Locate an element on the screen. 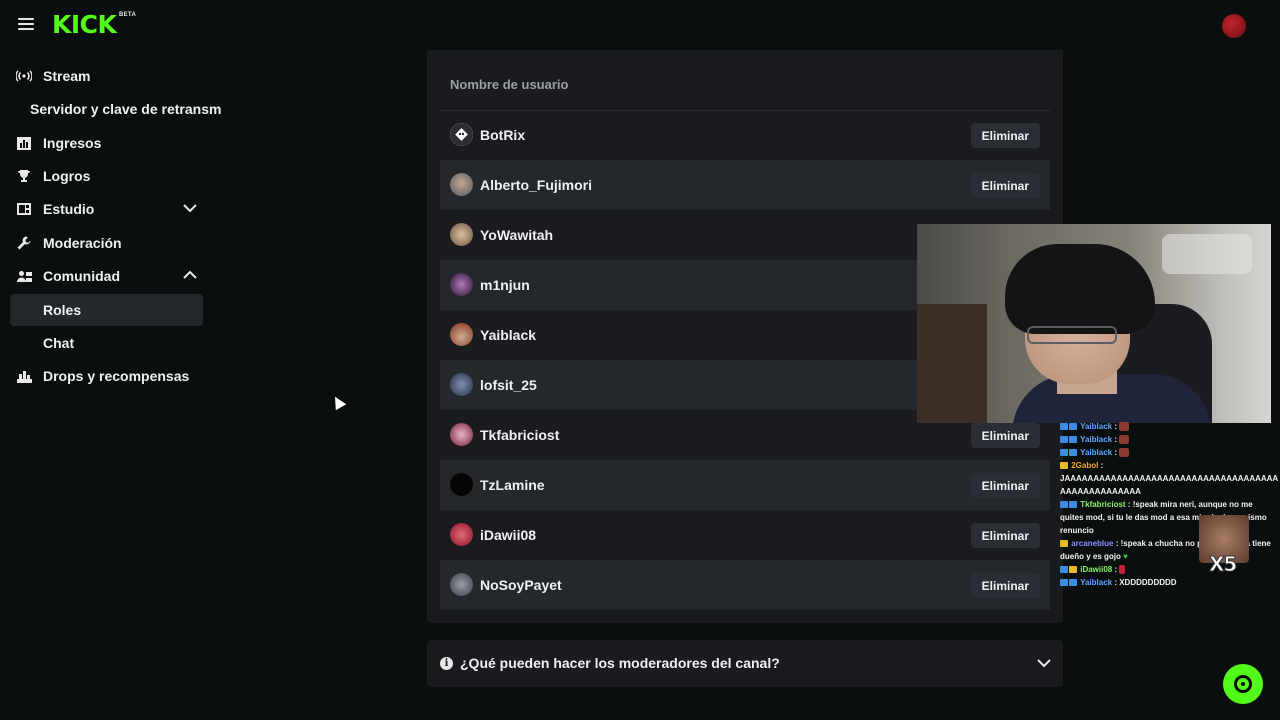 Image resolution: width=1280 pixels, height=720 pixels. user-avatar is located at coordinates (1234, 26).